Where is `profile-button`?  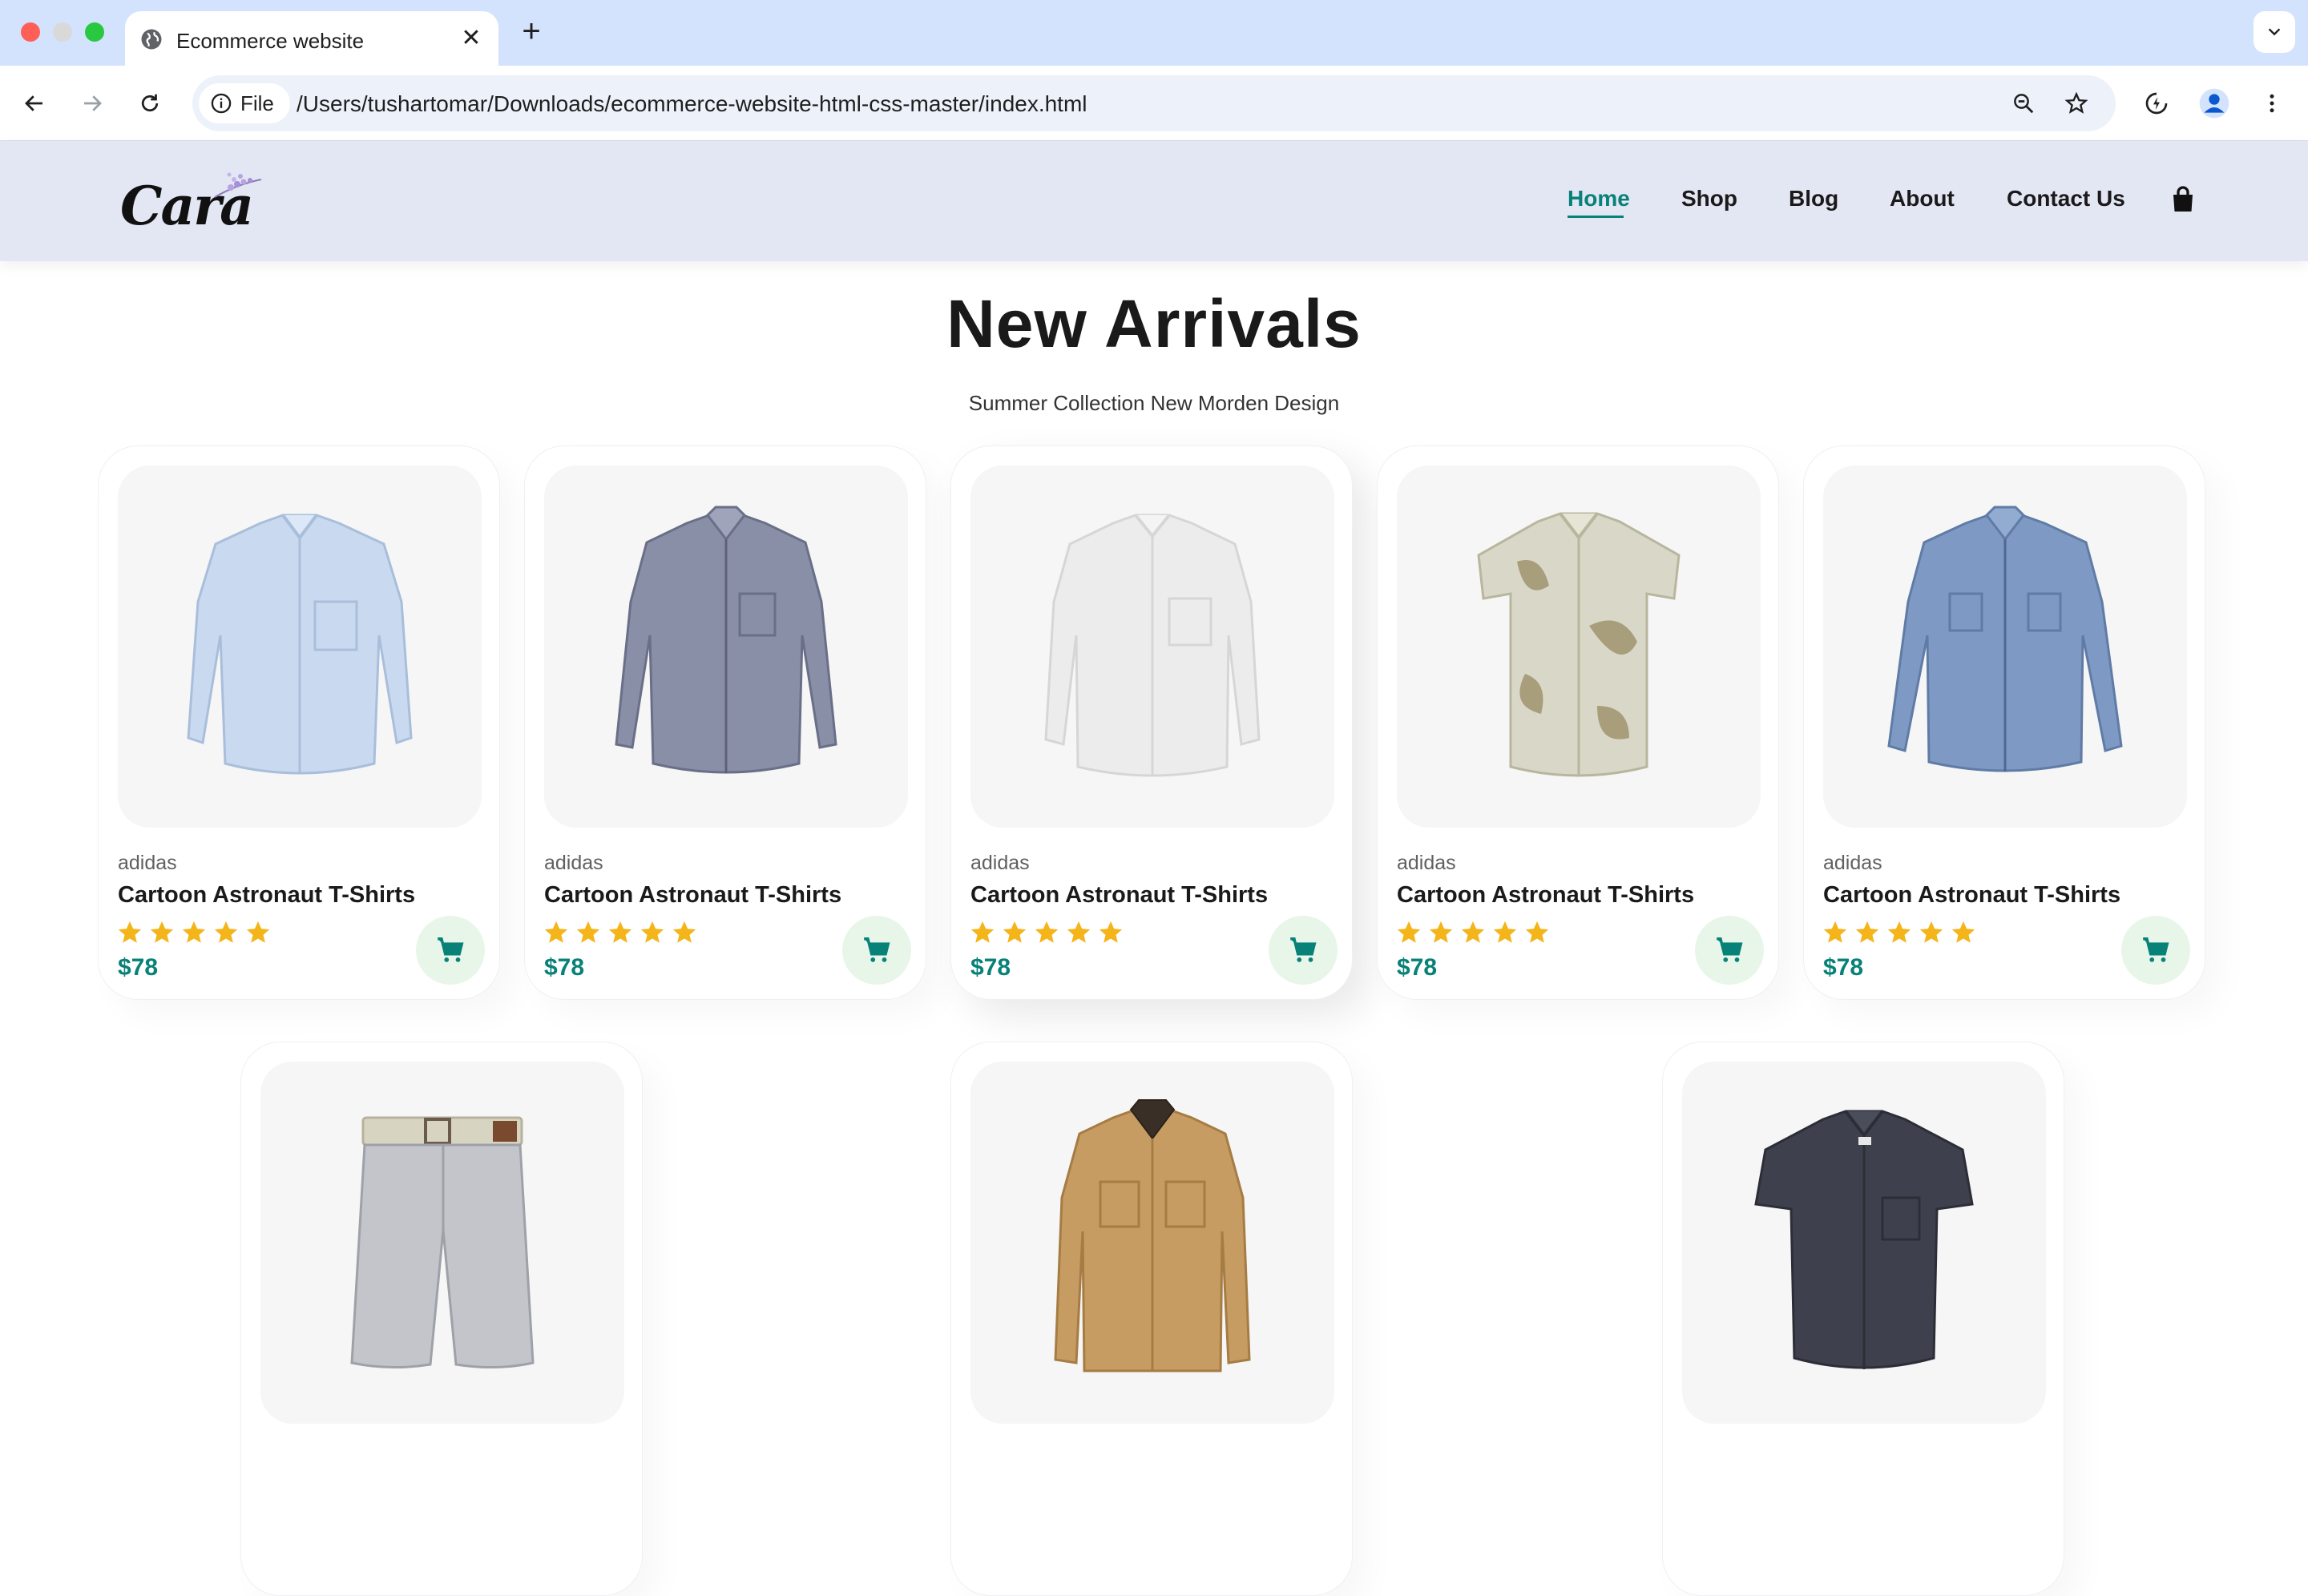 profile-button is located at coordinates (2214, 104).